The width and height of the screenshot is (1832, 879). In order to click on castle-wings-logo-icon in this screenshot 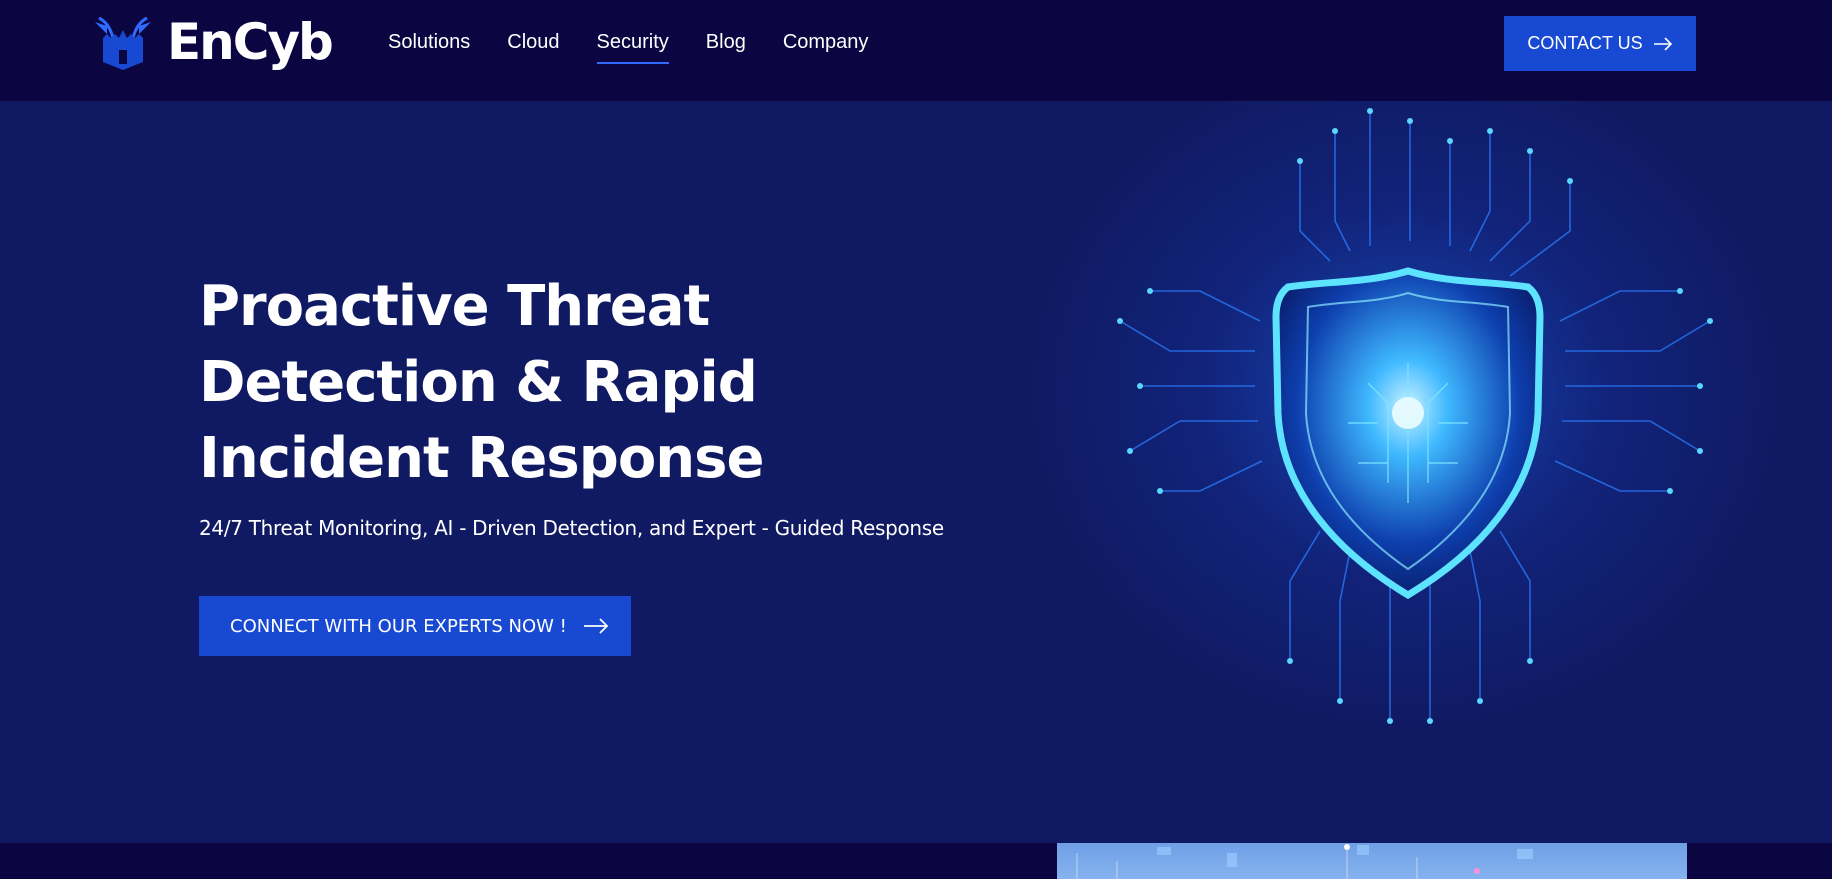, I will do `click(123, 43)`.